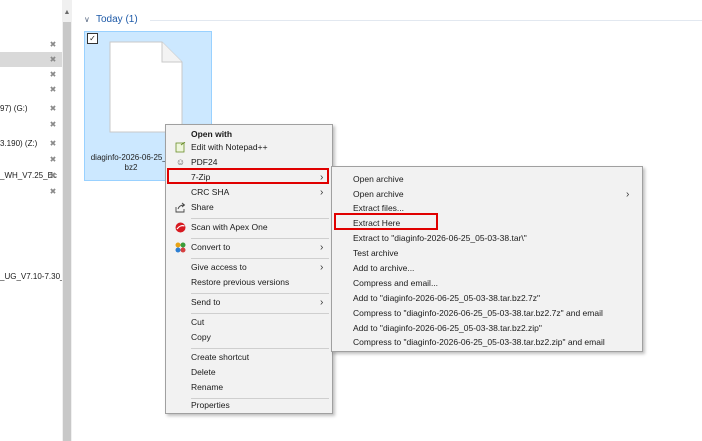 Image resolution: width=702 pixels, height=441 pixels. What do you see at coordinates (487, 253) in the screenshot?
I see `submenu-item-test-archive: Test archive` at bounding box center [487, 253].